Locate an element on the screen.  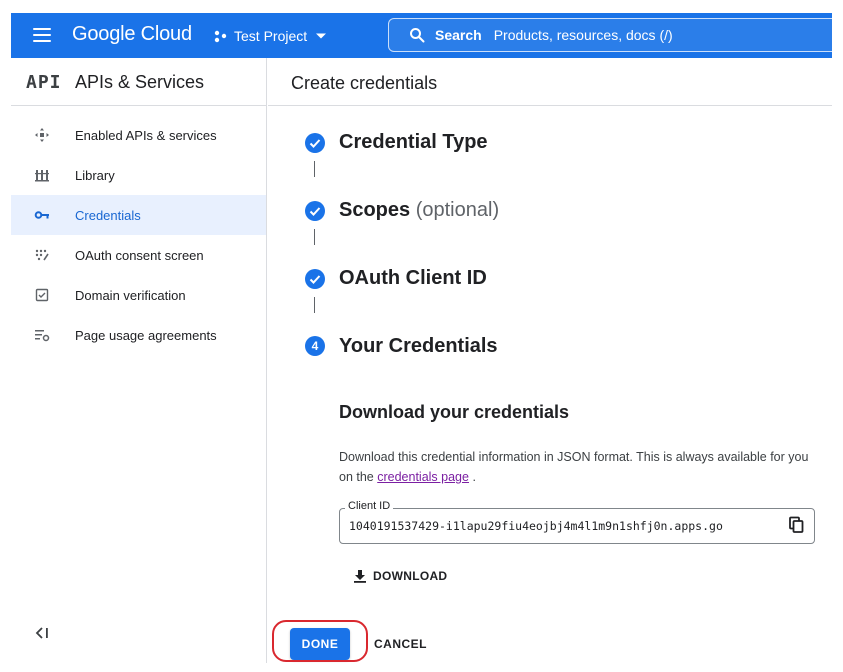
project-name: Test Project is located at coordinates (271, 36).